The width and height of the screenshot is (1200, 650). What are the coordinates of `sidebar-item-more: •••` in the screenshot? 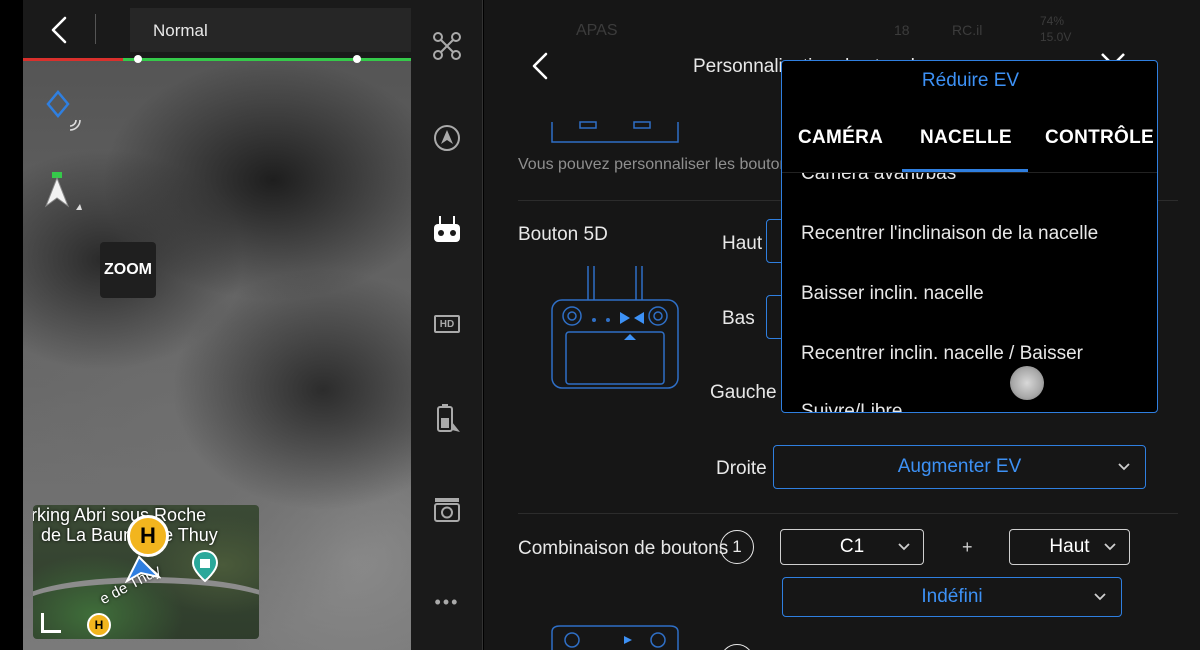 It's located at (447, 602).